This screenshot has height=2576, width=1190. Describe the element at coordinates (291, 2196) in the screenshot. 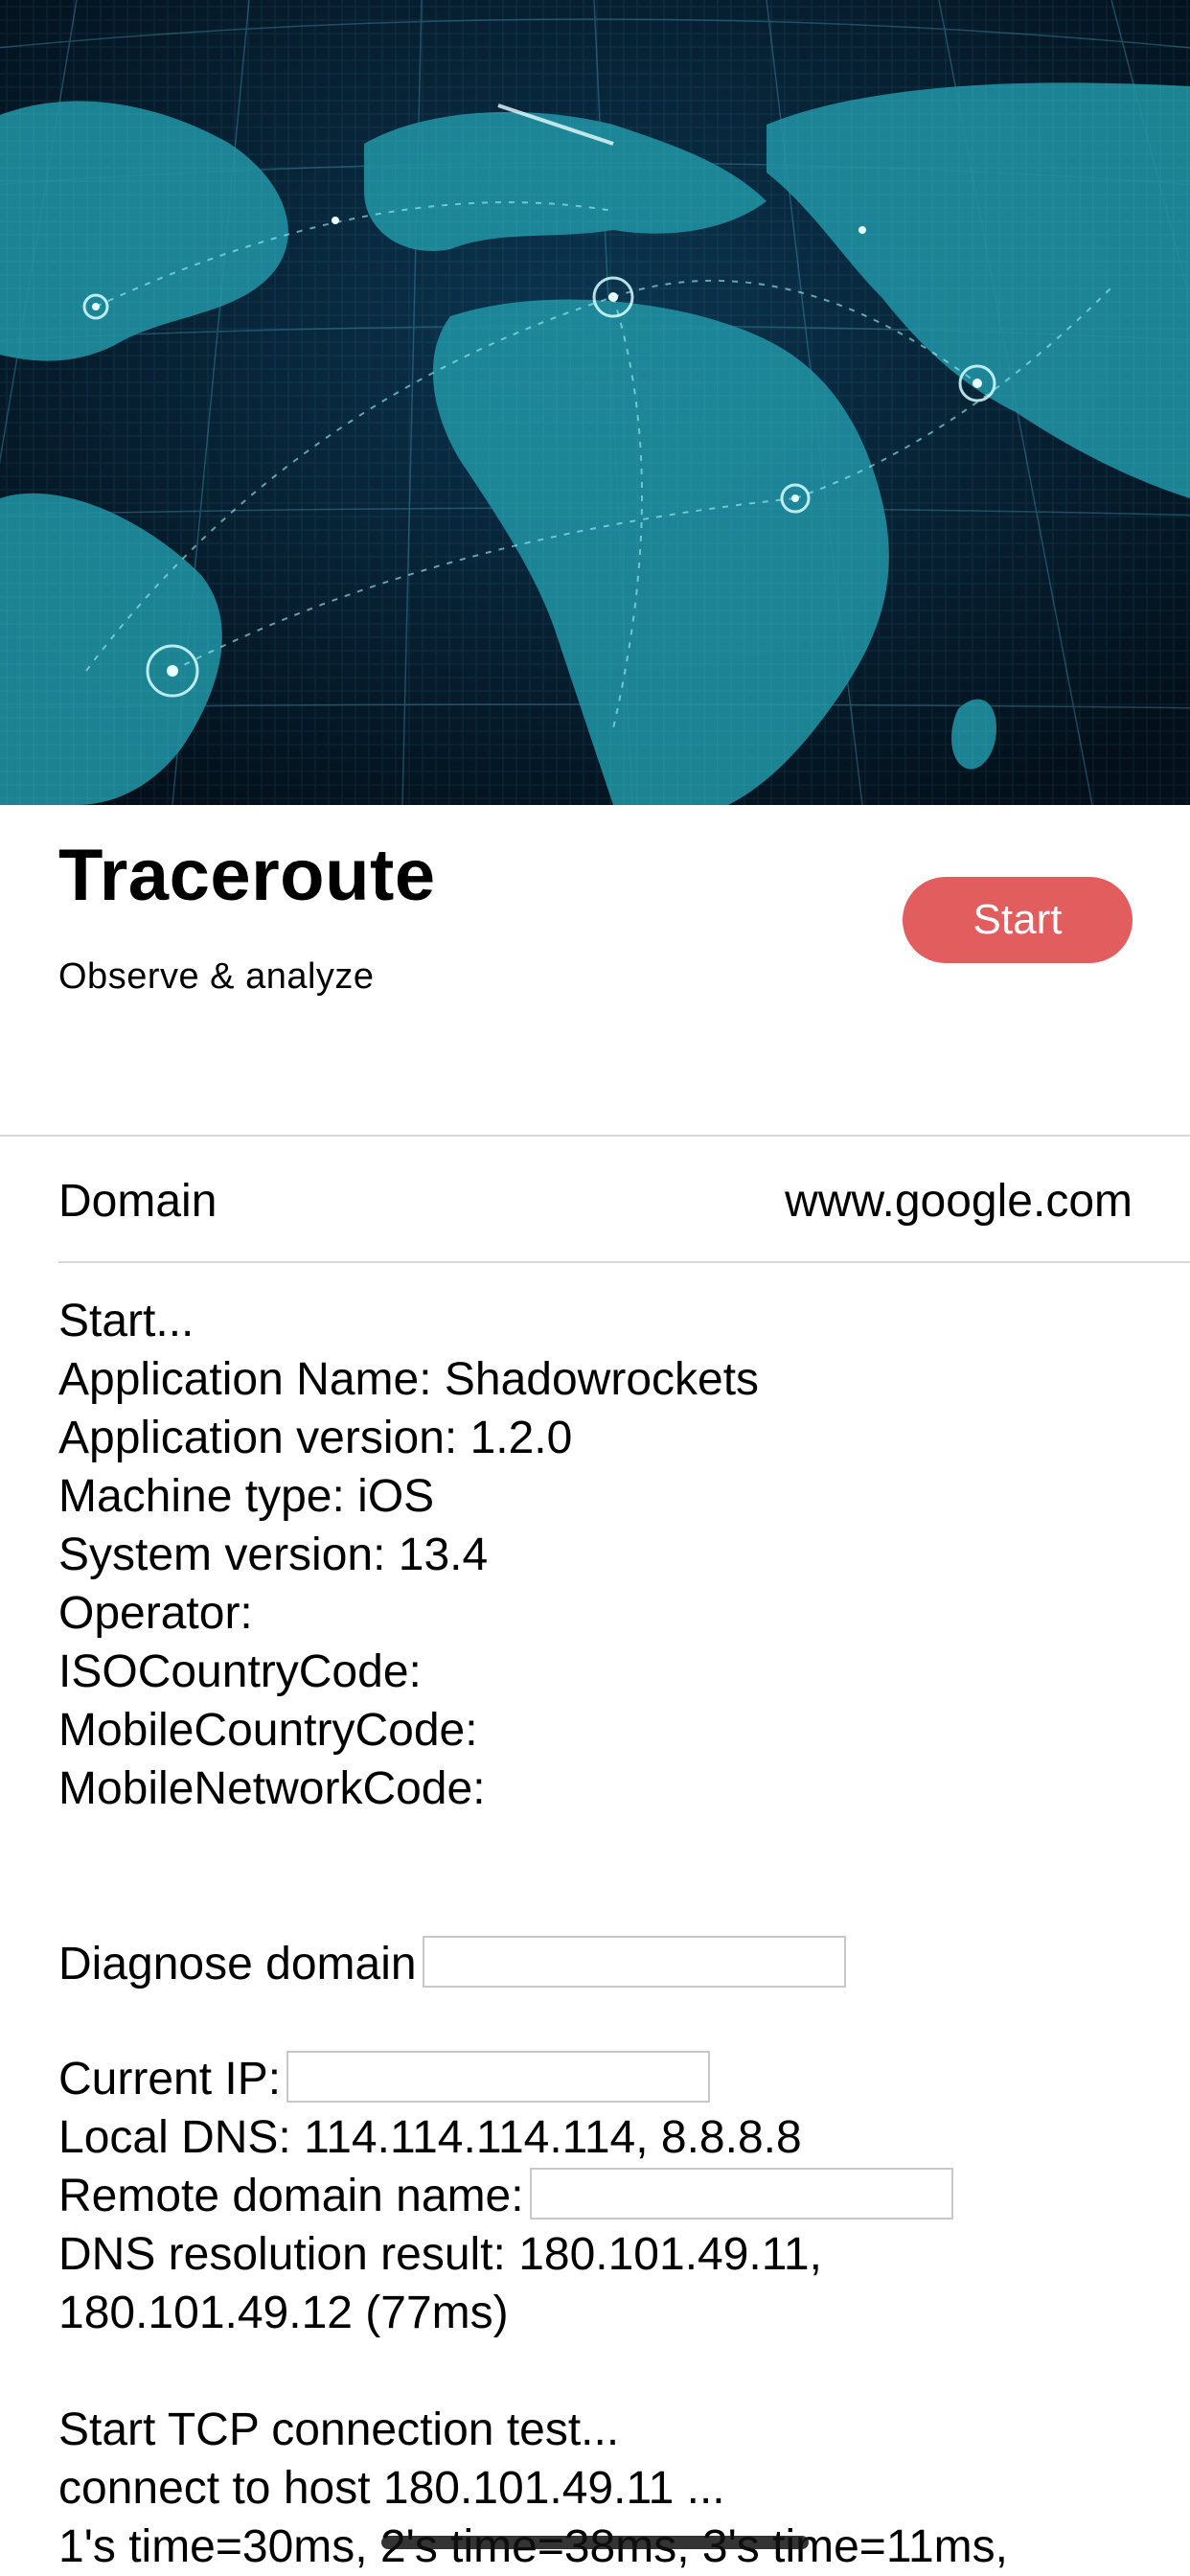

I see `remote-domain-label: Remote domain name:` at that location.